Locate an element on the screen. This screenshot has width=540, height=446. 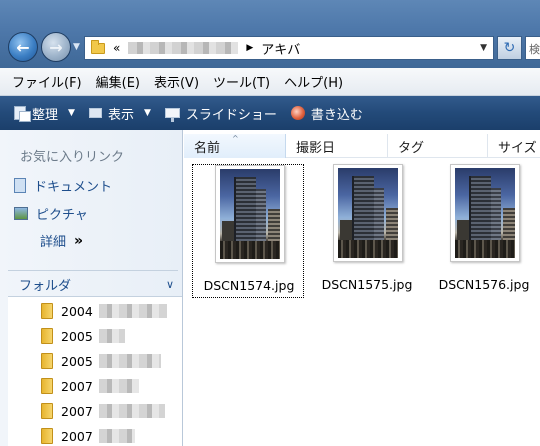
refresh-icon: ↻ is located at coordinates (509, 48).